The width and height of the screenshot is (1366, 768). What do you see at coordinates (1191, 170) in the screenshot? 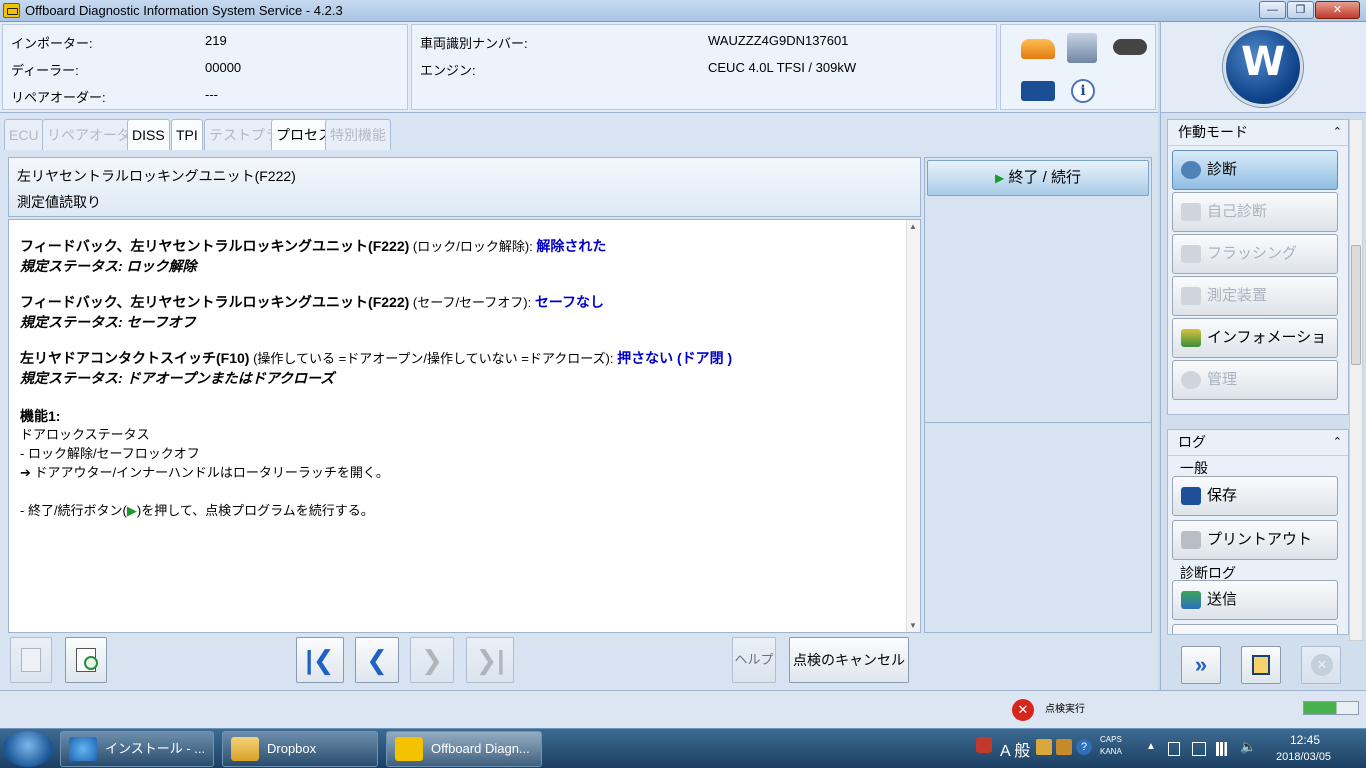
I see `stethoscope-icon` at bounding box center [1191, 170].